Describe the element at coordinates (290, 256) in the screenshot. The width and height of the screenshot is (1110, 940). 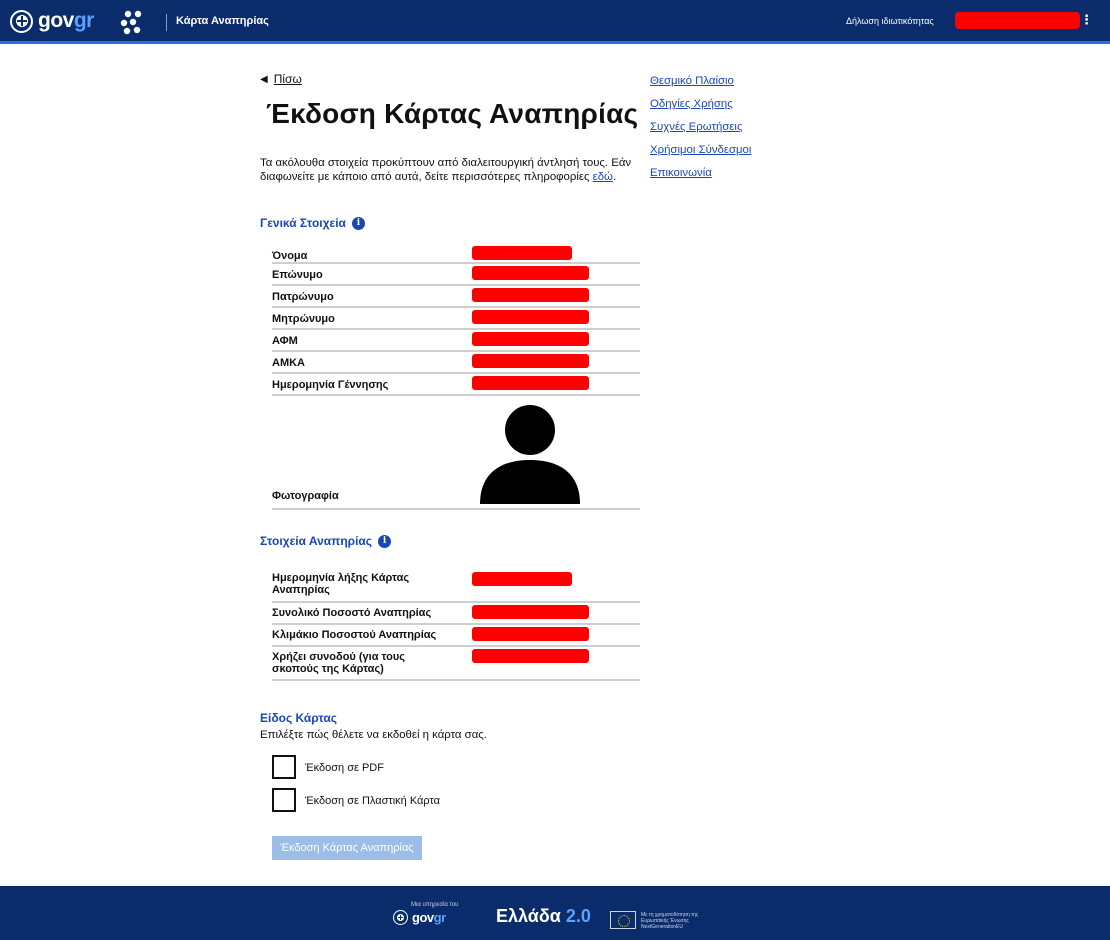
I see `field-label: Όνομα` at that location.